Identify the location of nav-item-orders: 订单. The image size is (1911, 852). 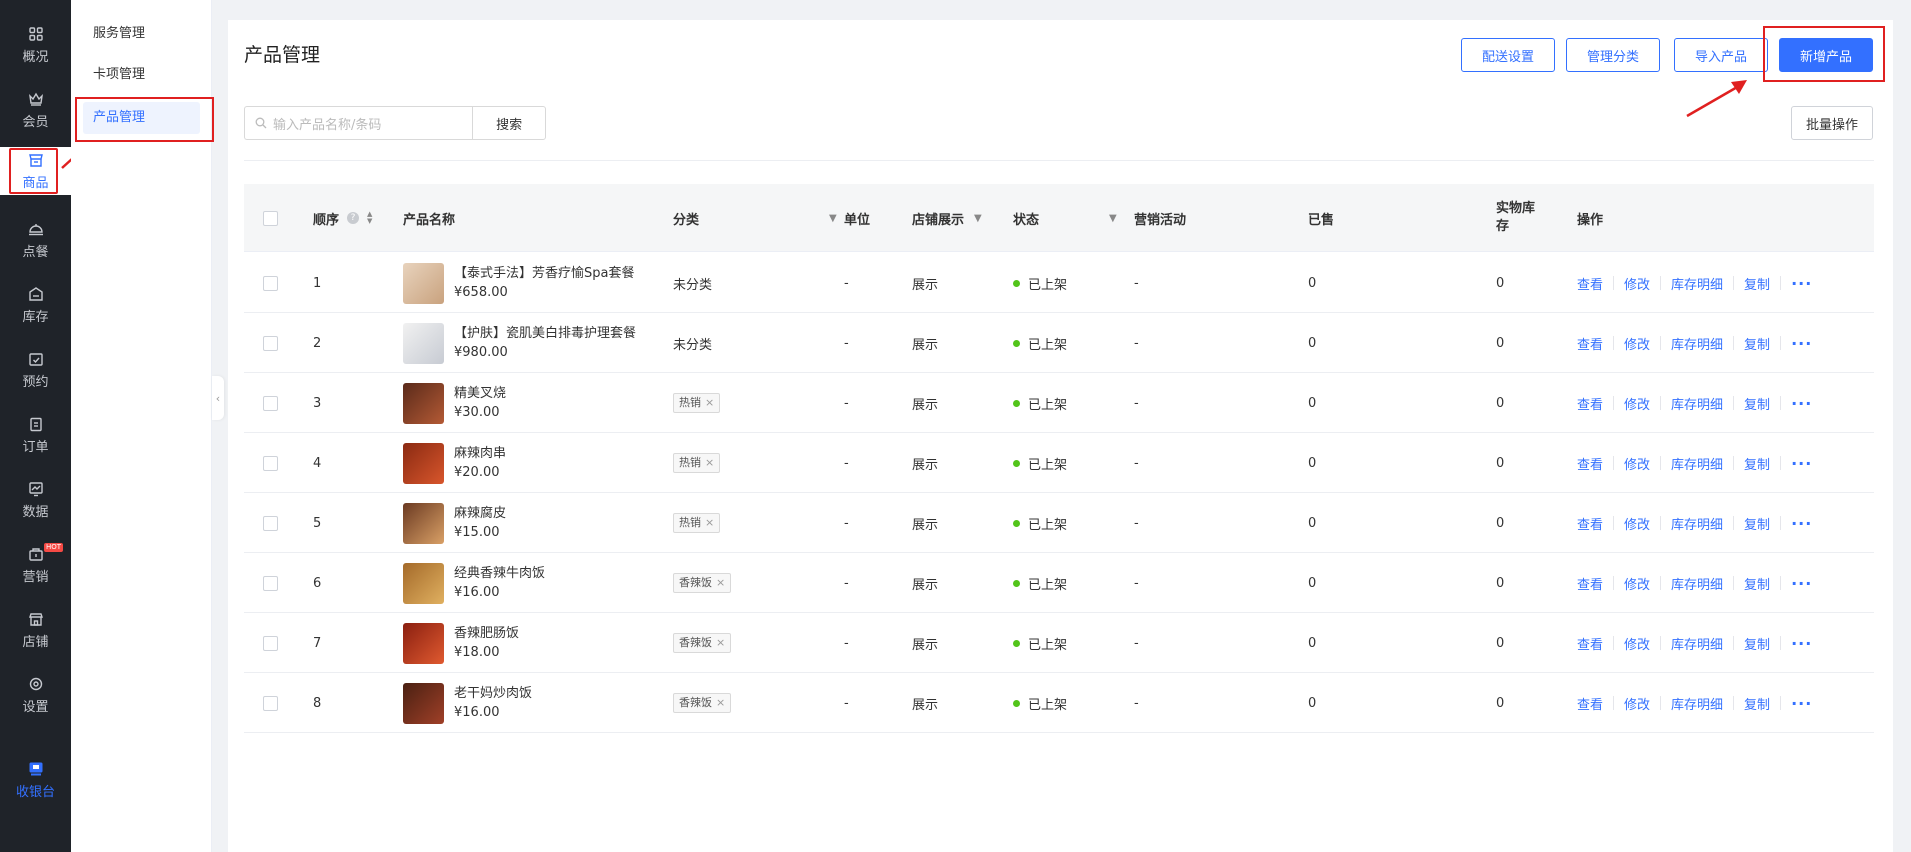
(35, 435).